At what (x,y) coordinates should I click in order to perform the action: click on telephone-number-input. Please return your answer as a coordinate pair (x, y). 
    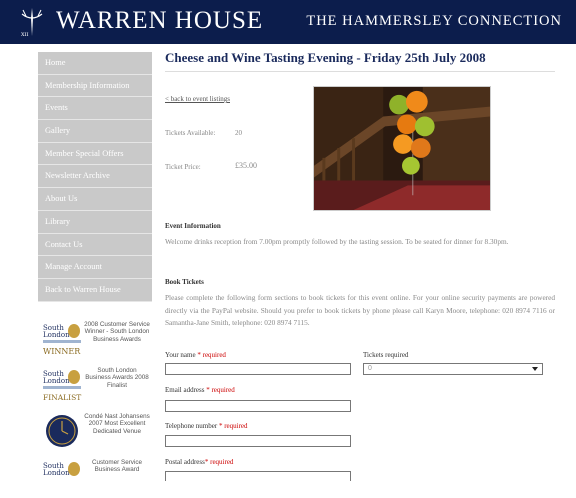
    Looking at the image, I should click on (258, 441).